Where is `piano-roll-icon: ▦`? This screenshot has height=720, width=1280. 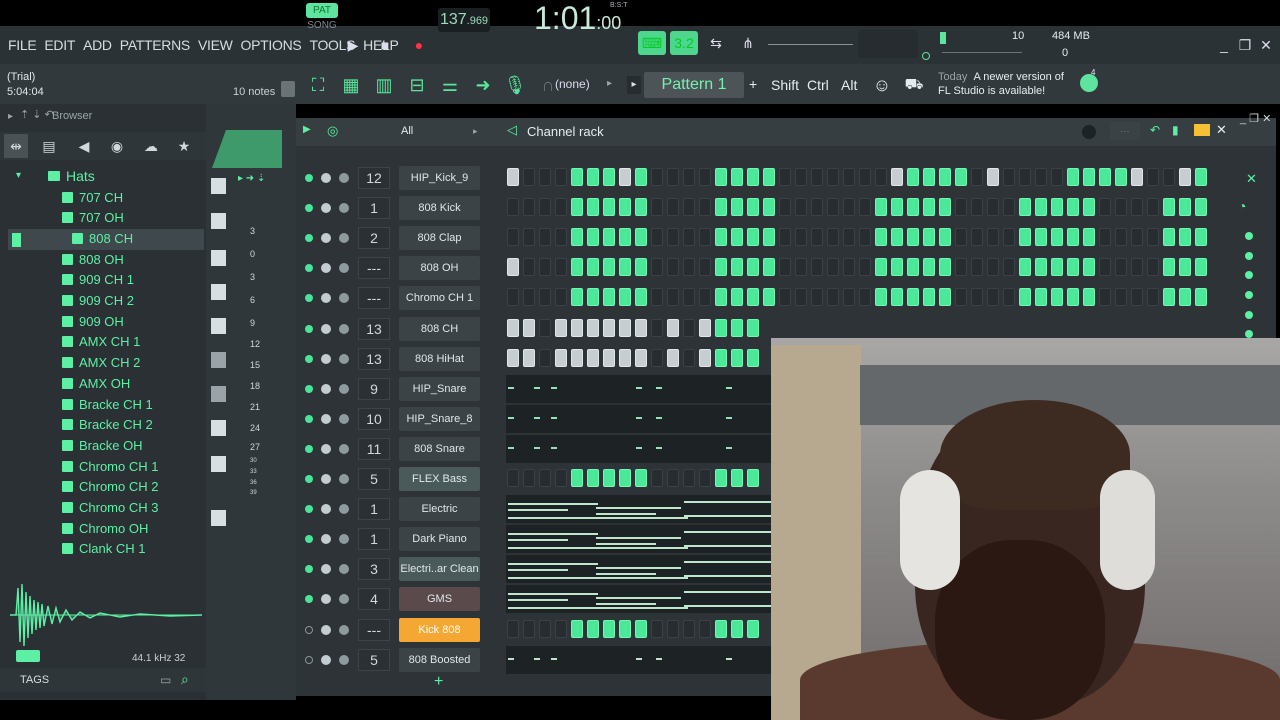
piano-roll-icon: ▦ is located at coordinates (351, 85).